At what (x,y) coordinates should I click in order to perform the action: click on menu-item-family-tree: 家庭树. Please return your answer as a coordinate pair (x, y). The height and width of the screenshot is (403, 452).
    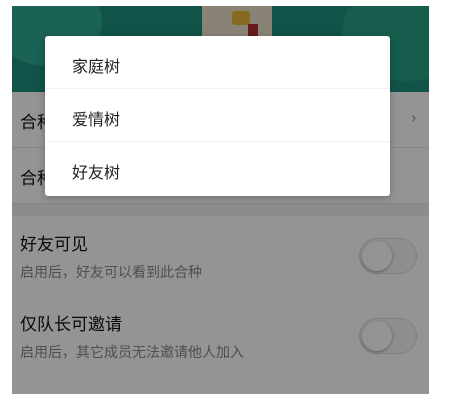
    Looking at the image, I should click on (217, 62).